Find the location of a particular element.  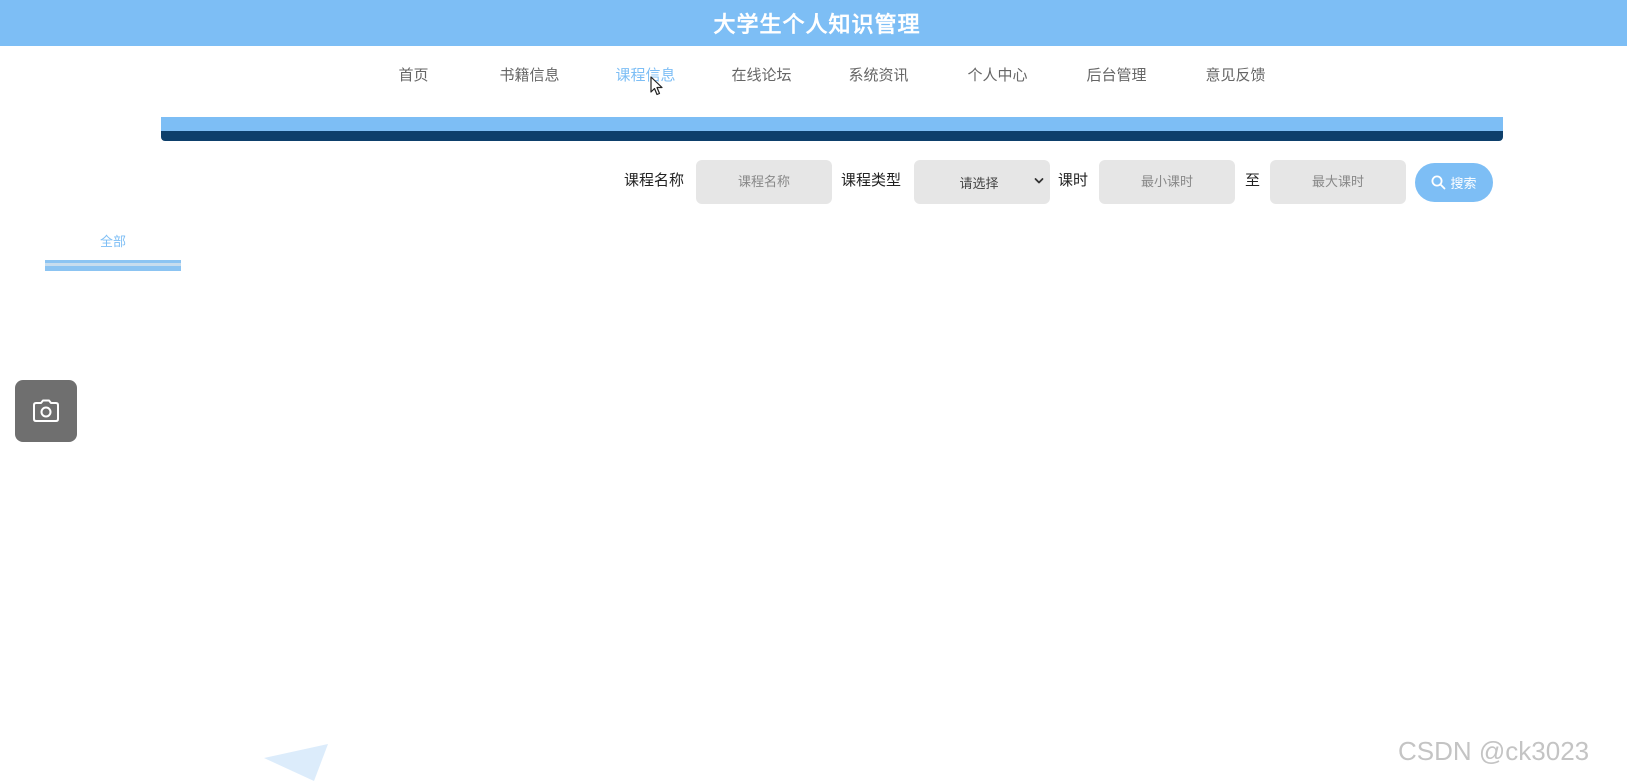

nav-item-feedback: 意见反馈 is located at coordinates (1235, 96).